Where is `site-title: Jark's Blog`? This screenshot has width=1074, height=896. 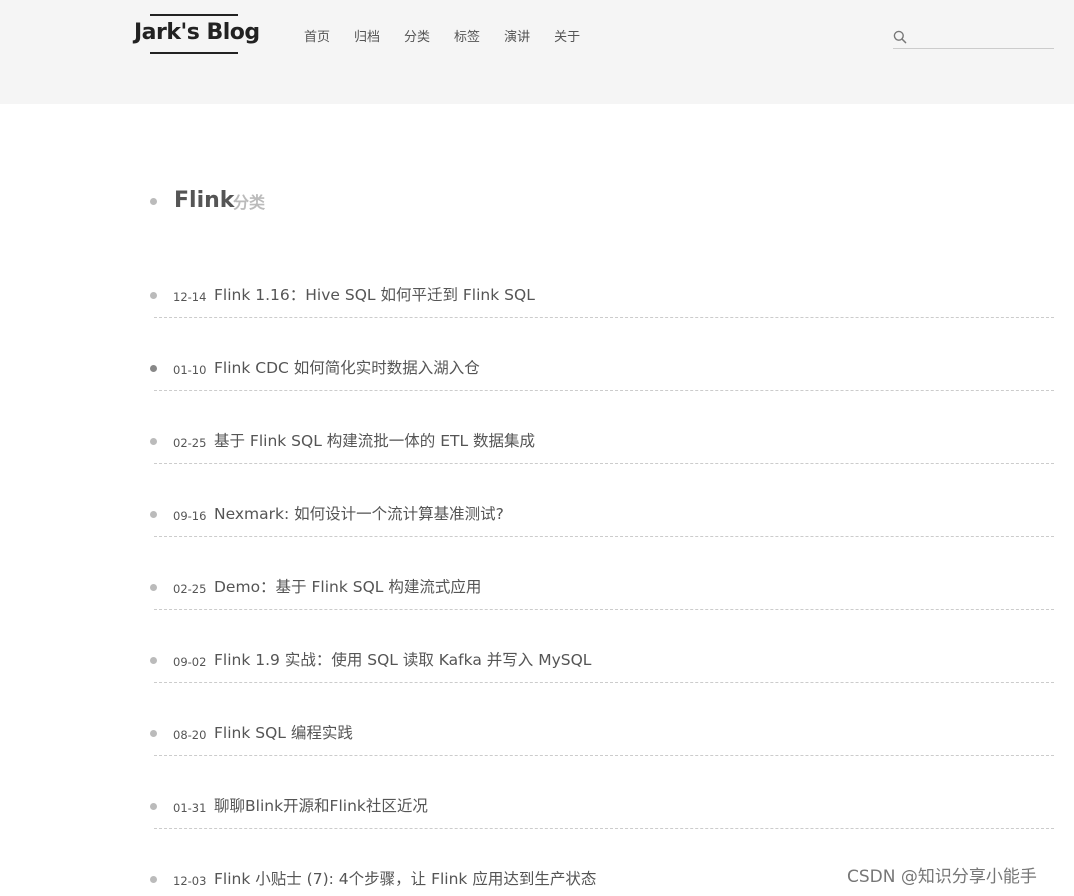
site-title: Jark's Blog is located at coordinates (197, 33).